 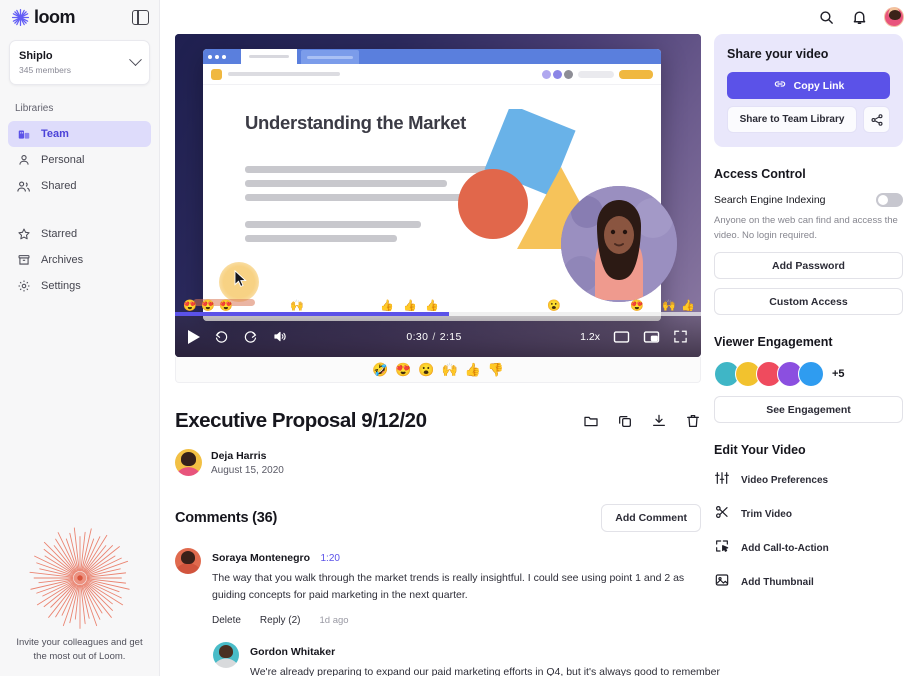 I want to click on sidebar-item-archives: Archives, so click(x=79, y=260).